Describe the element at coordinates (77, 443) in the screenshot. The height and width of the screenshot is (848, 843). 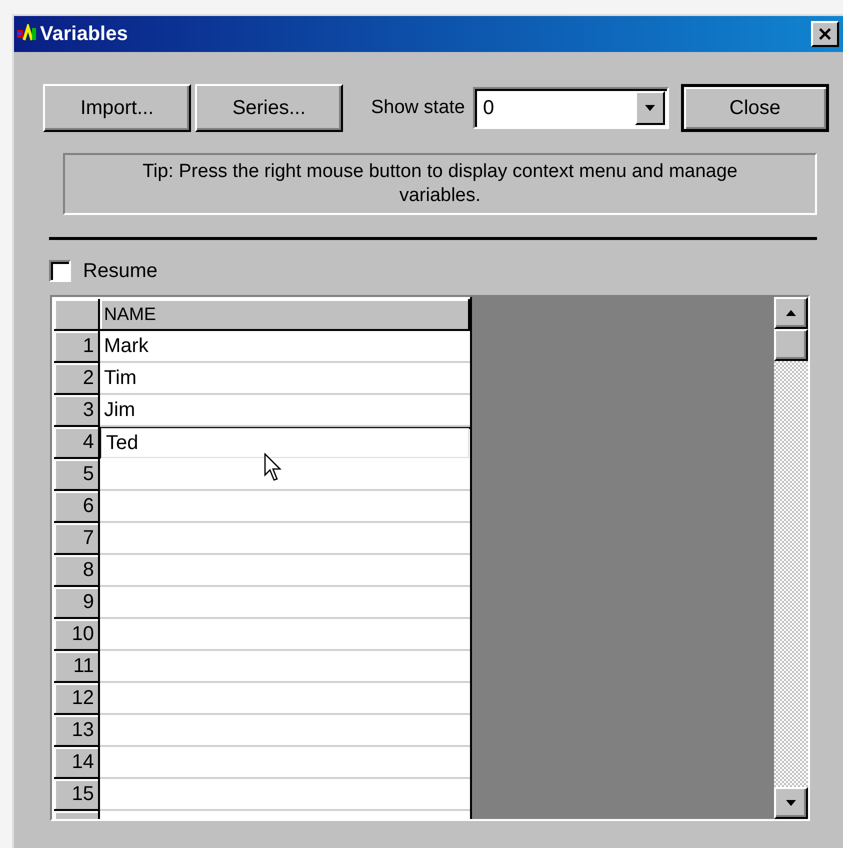
I see `row-number: 4` at that location.